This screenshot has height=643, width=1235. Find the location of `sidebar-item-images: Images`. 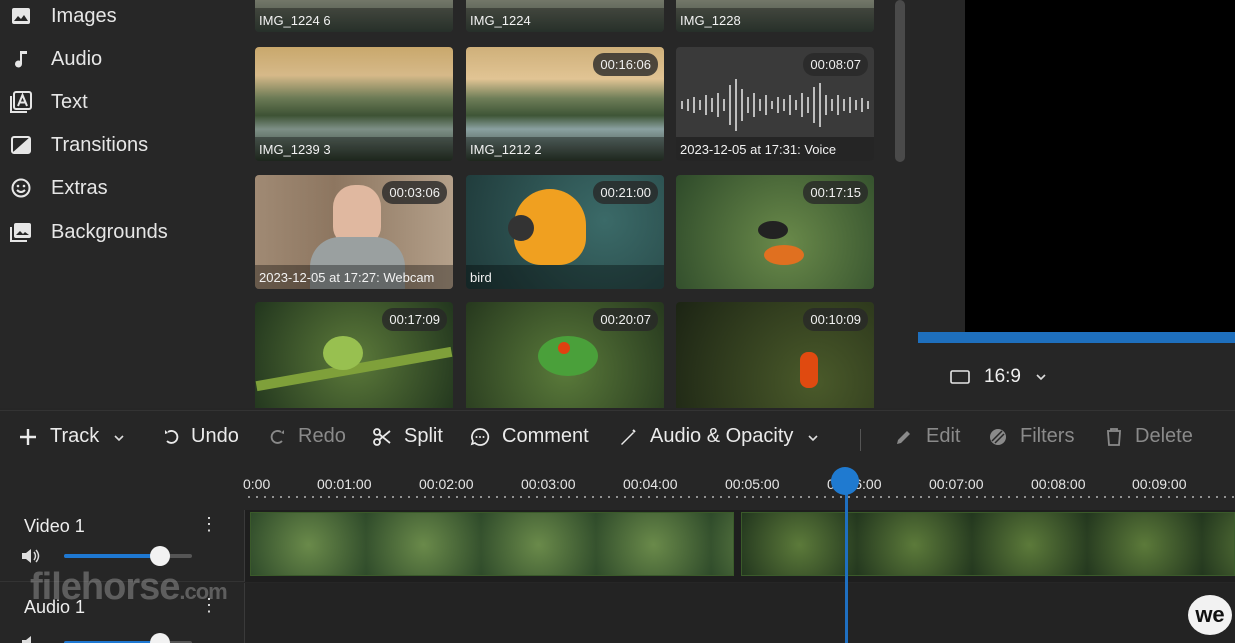

sidebar-item-images: Images is located at coordinates (62, 17).